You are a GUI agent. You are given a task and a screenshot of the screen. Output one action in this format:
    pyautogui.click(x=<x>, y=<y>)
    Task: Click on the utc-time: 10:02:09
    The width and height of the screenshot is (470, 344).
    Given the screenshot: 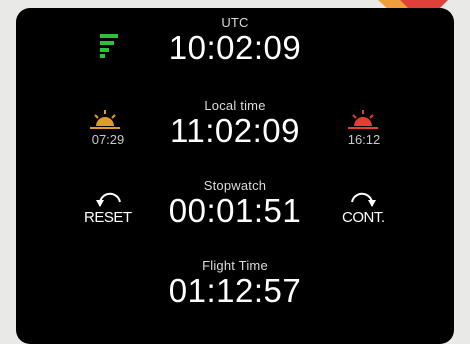 What is the action you would take?
    pyautogui.click(x=235, y=47)
    